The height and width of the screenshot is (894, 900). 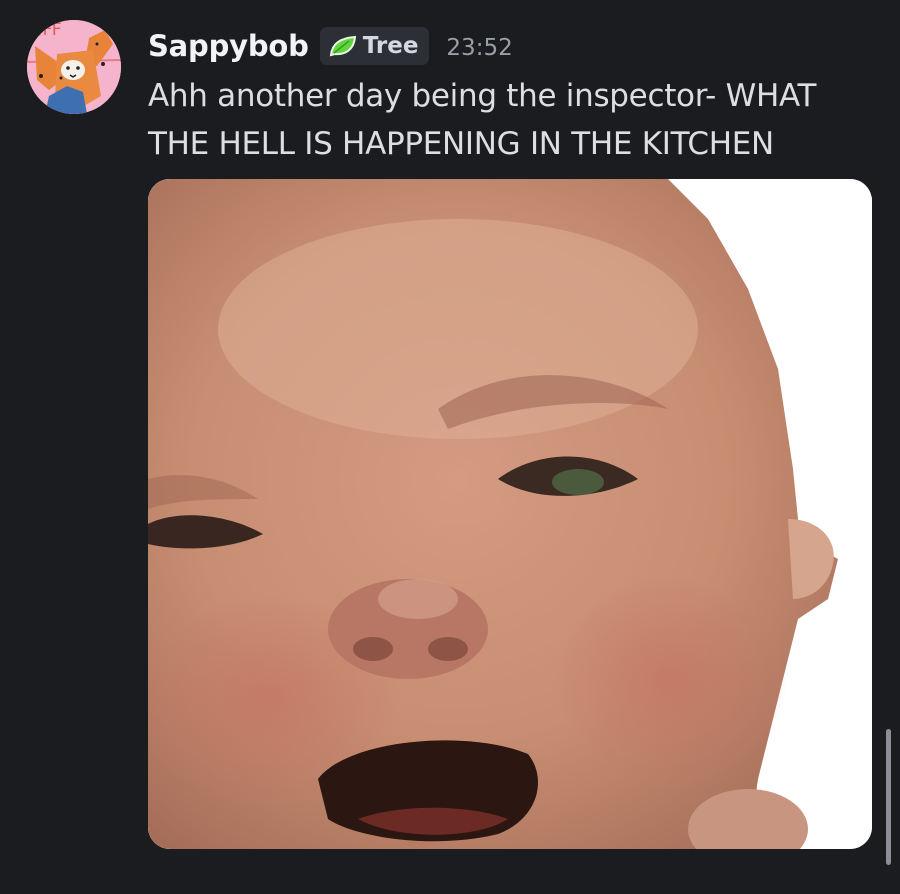 I want to click on message-header: Sappybob Tree 23:52, so click(x=330, y=46).